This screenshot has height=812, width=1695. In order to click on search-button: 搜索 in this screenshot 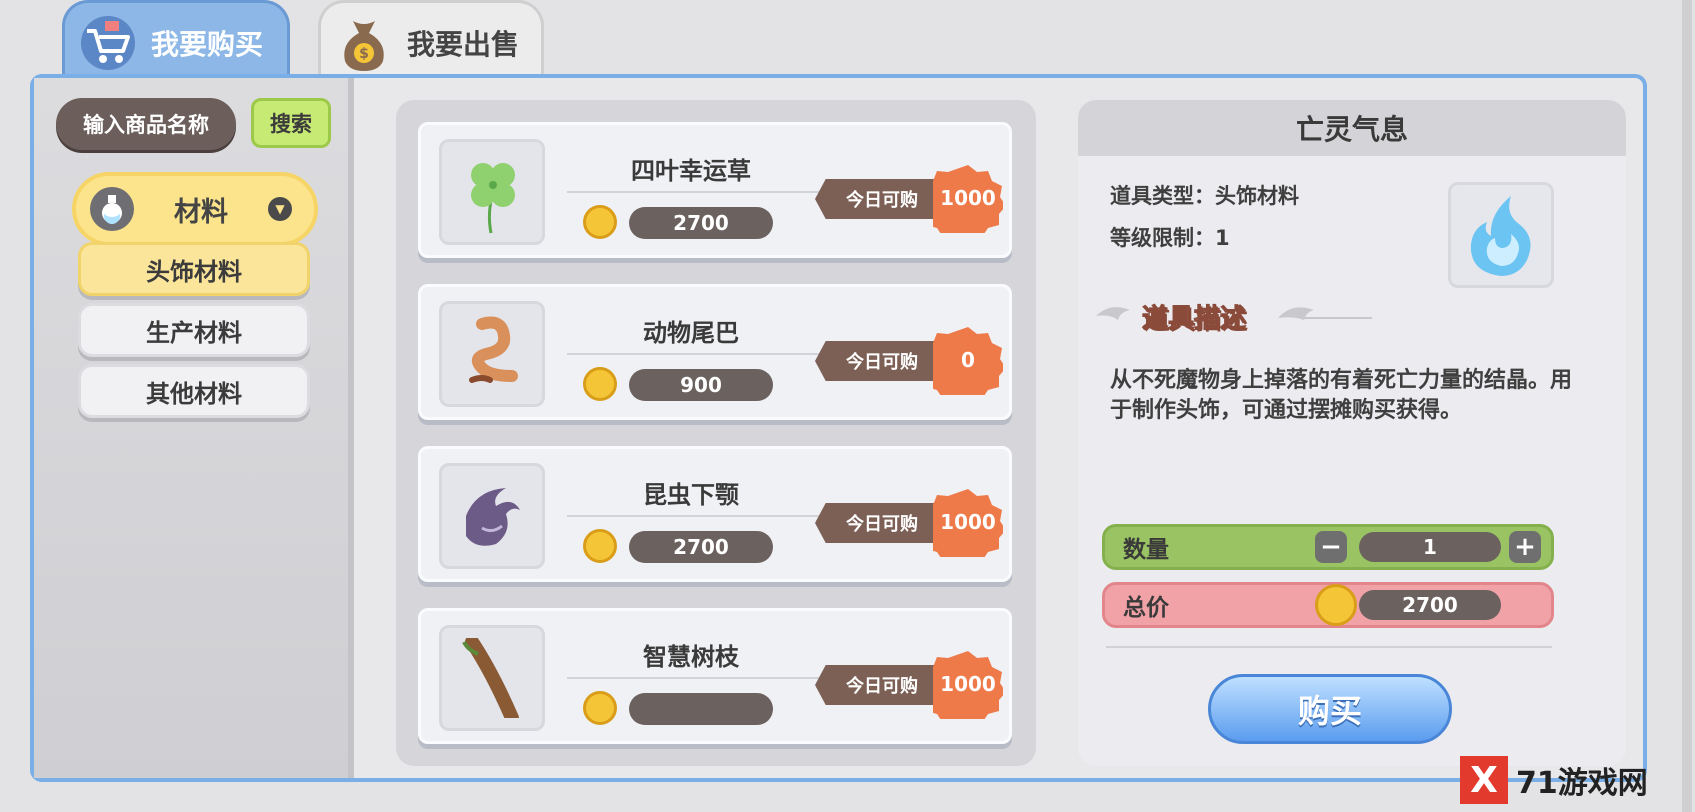, I will do `click(291, 123)`.